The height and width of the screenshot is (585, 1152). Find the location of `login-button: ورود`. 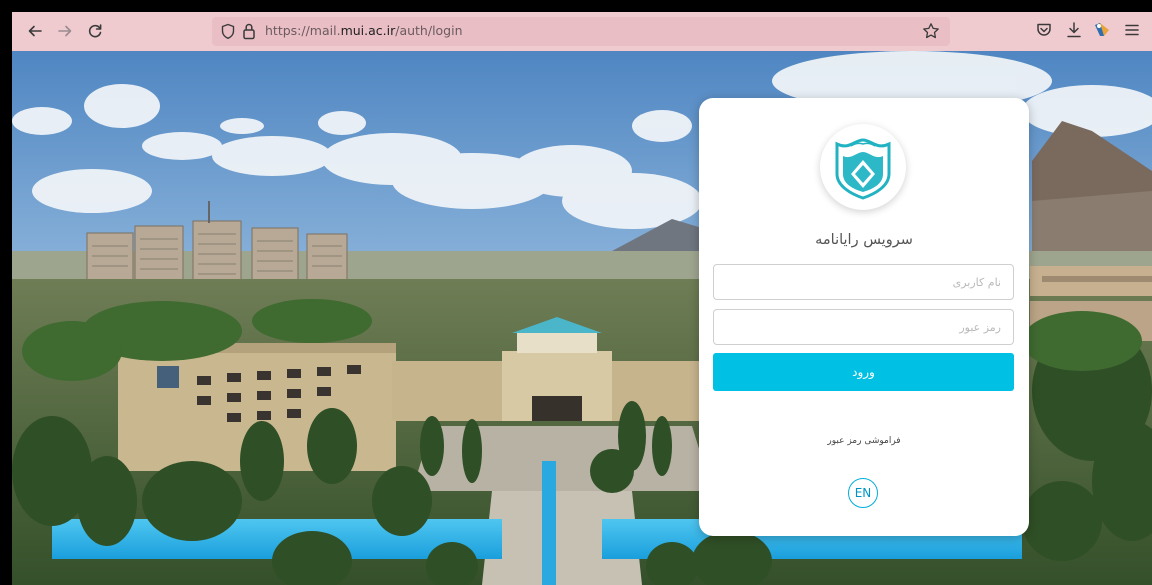

login-button: ورود is located at coordinates (863, 372).